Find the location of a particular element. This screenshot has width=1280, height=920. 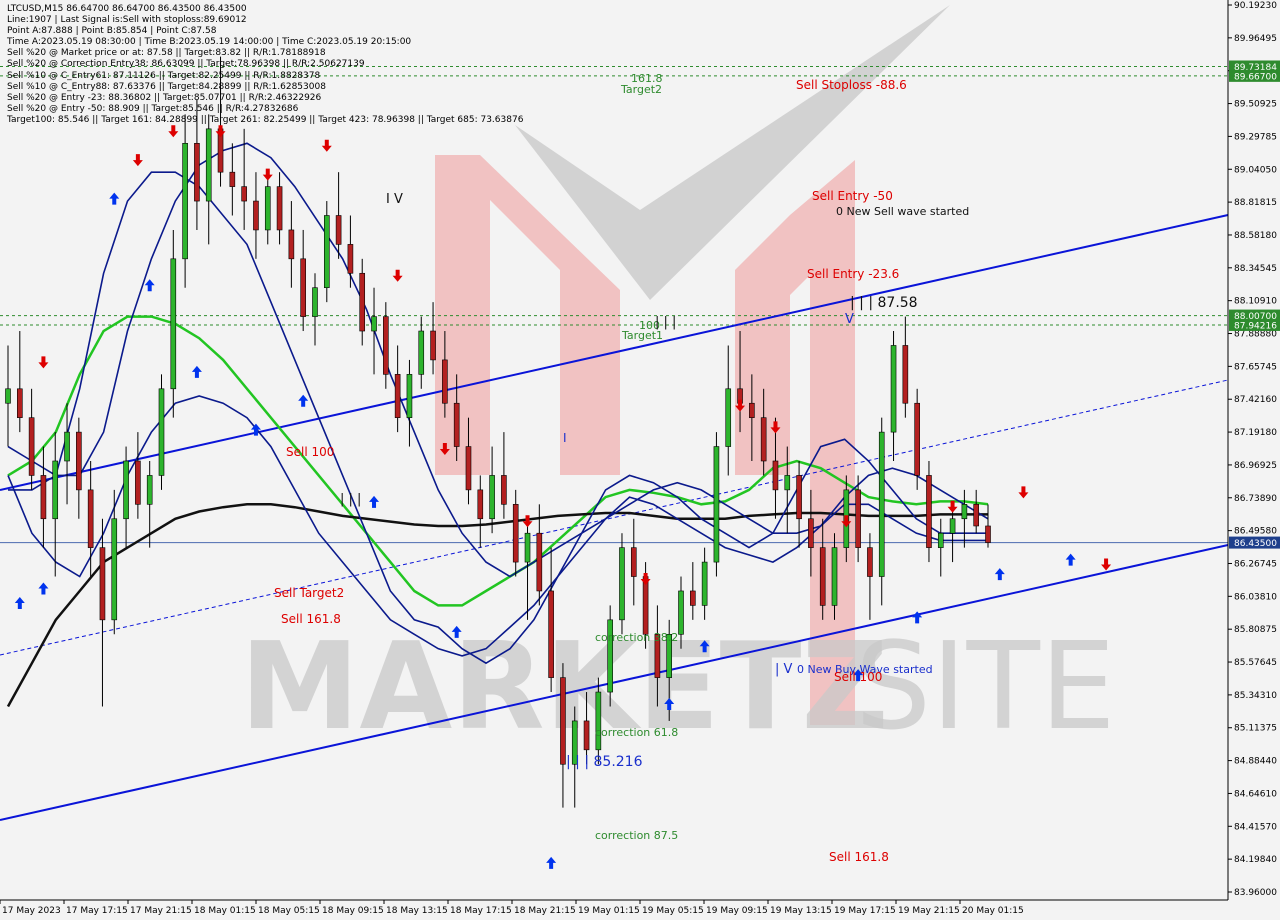

x-tick-label: 18 May 09:15 is located at coordinates (353, 911).